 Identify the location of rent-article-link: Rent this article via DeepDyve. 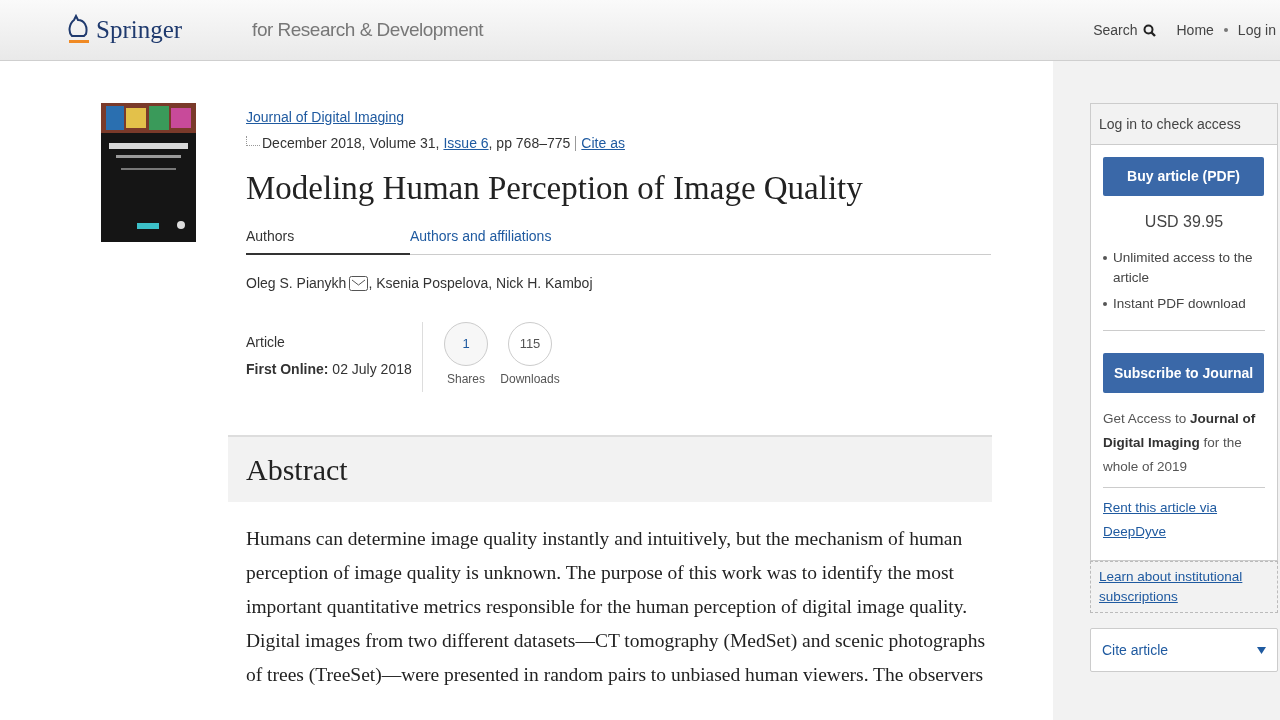
(1184, 520).